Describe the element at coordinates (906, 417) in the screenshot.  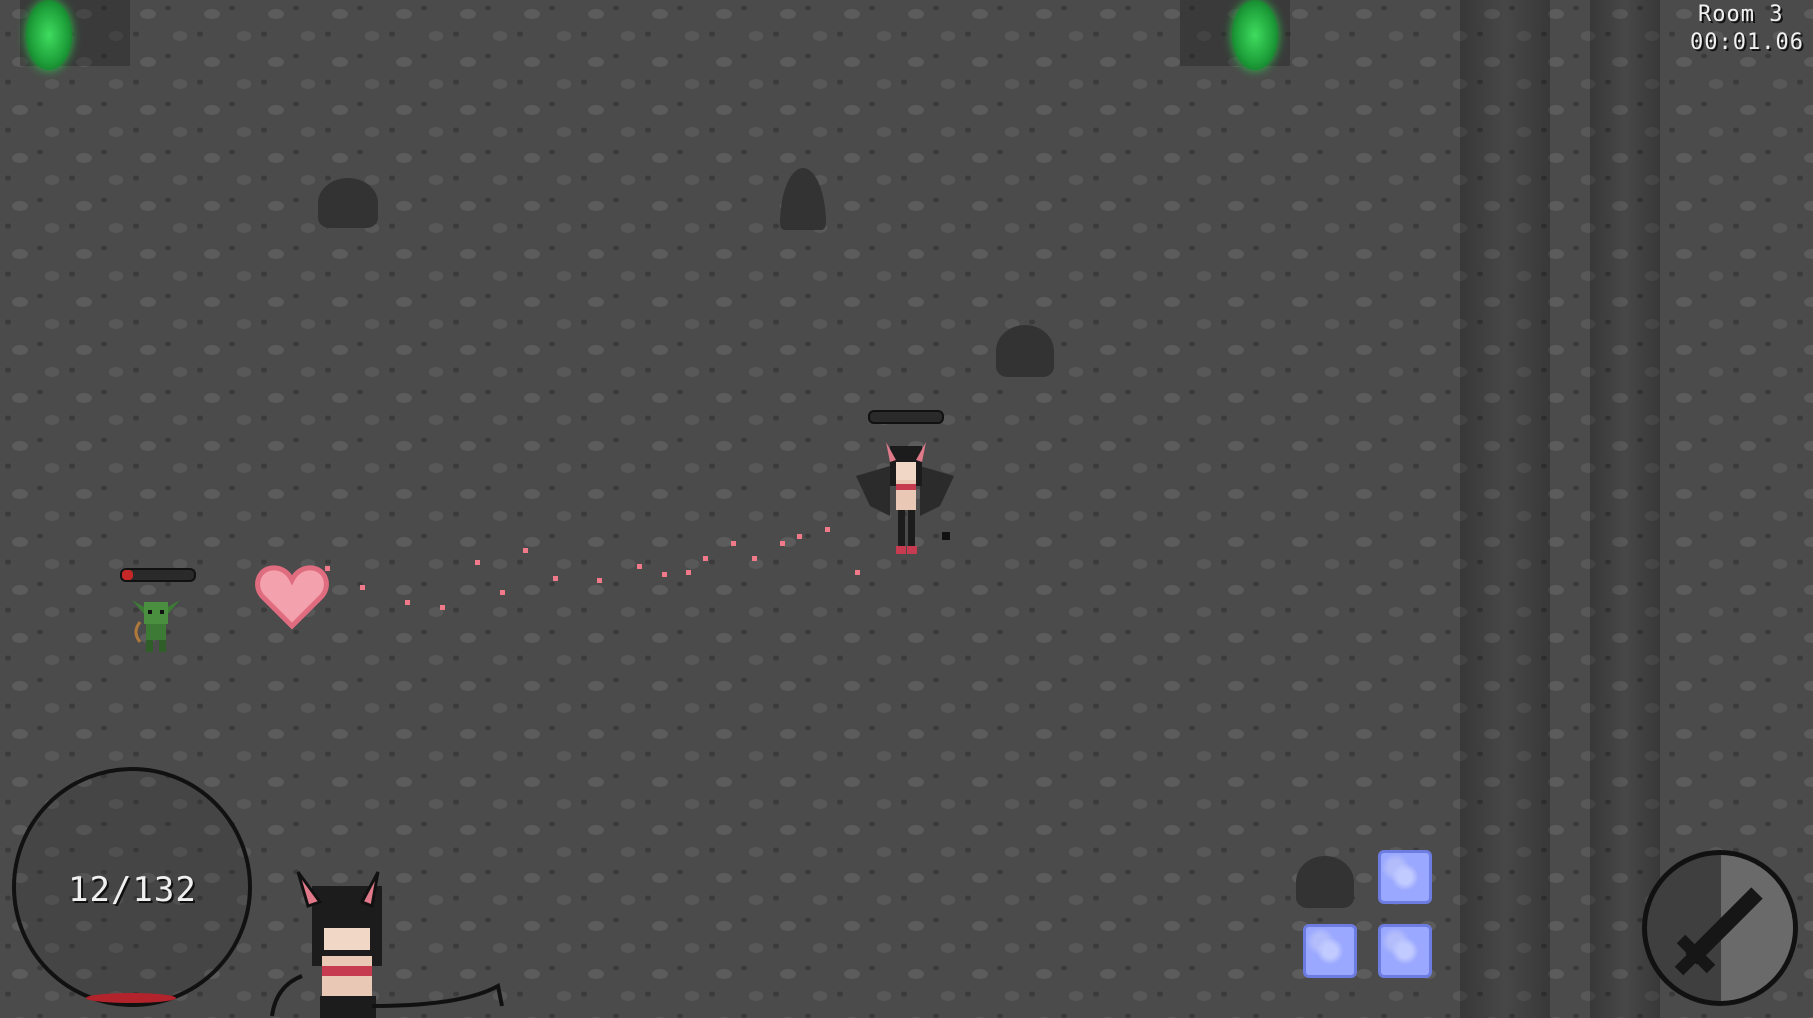
I see `player-health-bar` at that location.